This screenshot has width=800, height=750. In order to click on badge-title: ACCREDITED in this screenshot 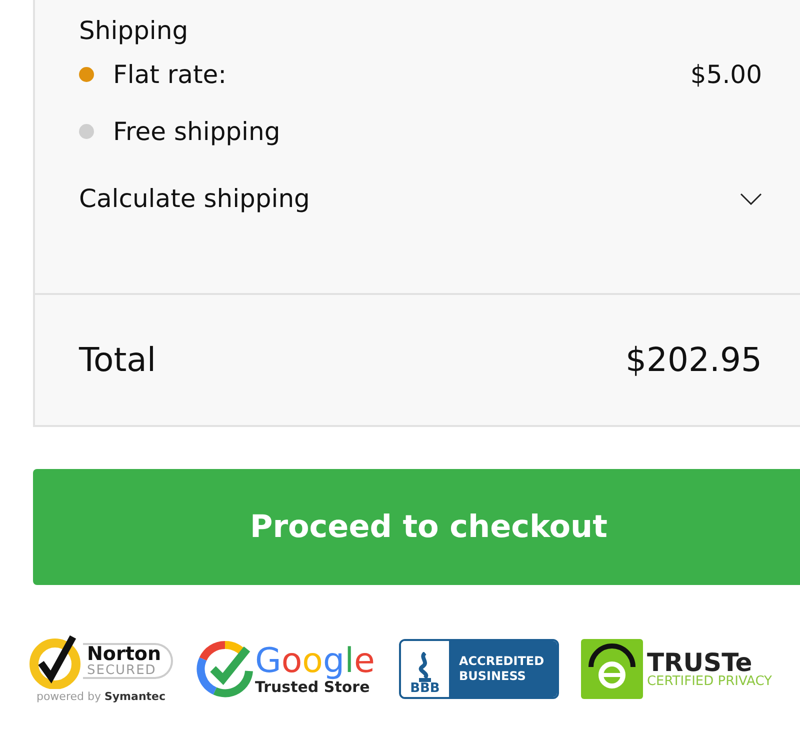, I will do `click(502, 662)`.